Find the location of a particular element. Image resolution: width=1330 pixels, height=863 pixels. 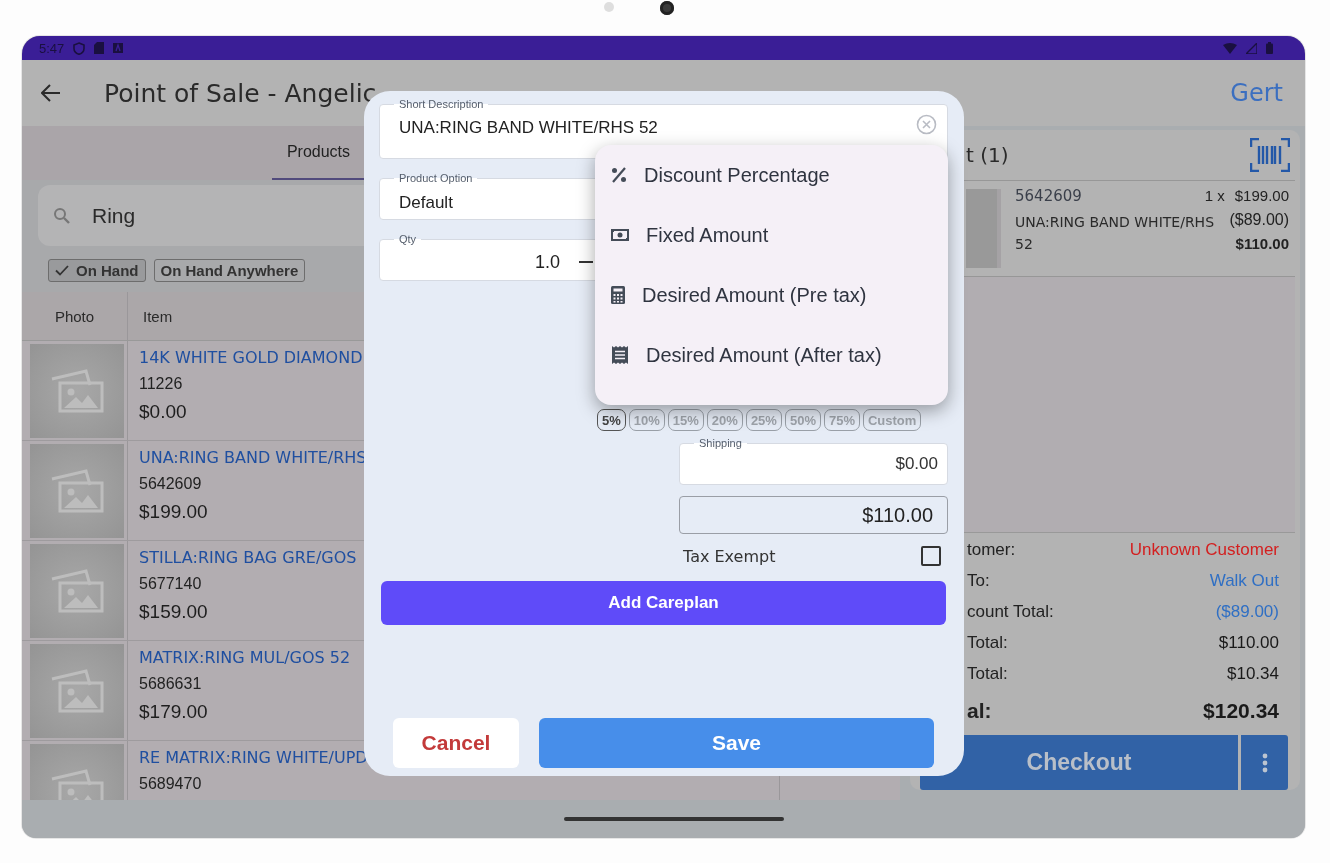

cart-item-name: UNA:RING BAND WHITE/RHS 52 is located at coordinates (1115, 233).